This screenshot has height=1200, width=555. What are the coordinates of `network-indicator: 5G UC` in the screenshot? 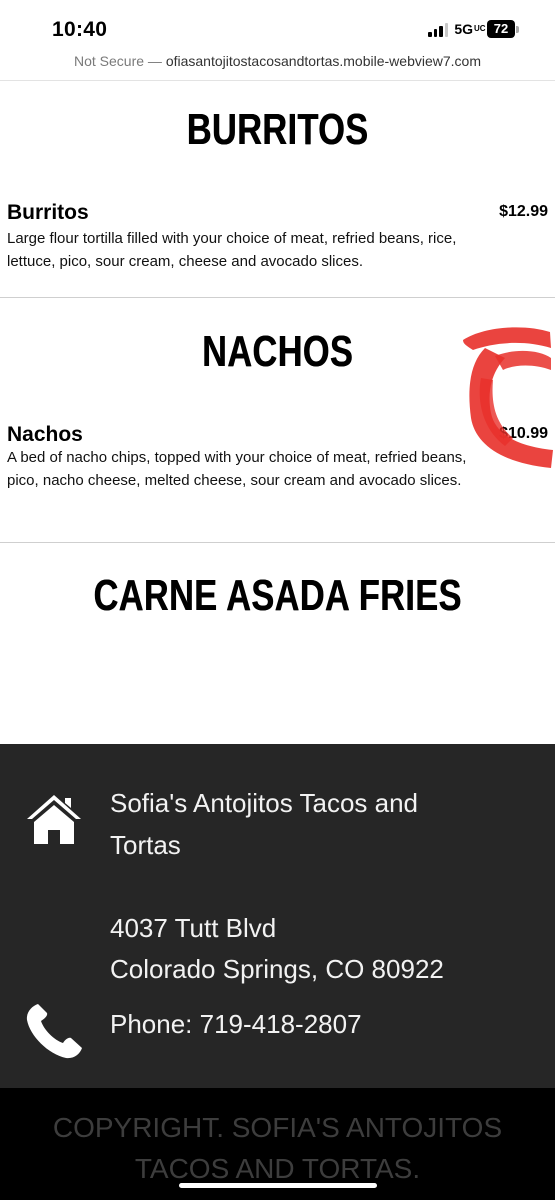 It's located at (470, 29).